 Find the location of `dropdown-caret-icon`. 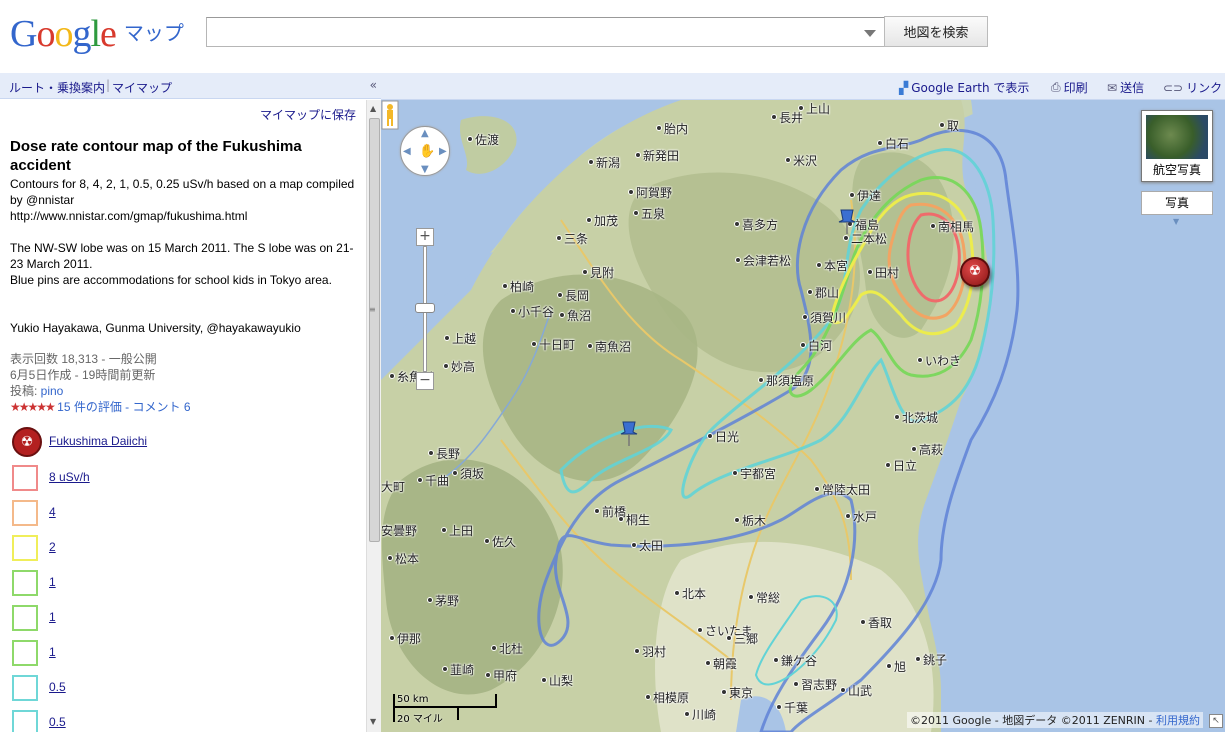

dropdown-caret-icon is located at coordinates (870, 33).